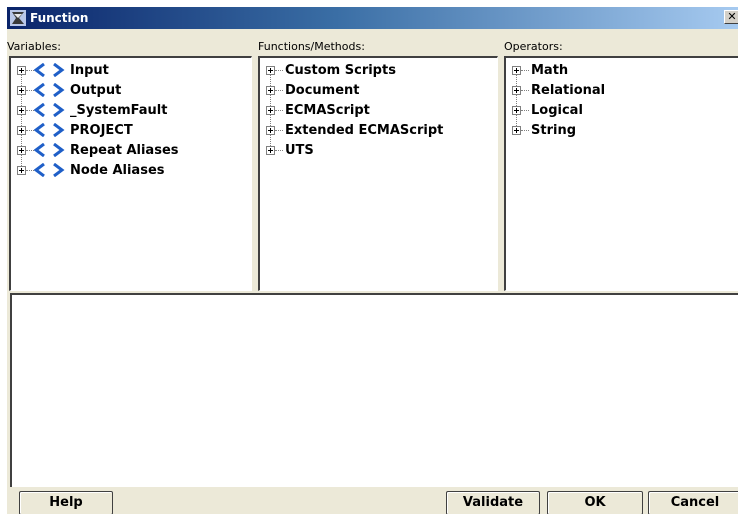  Describe the element at coordinates (625, 70) in the screenshot. I see `tree-item-math: Math` at that location.